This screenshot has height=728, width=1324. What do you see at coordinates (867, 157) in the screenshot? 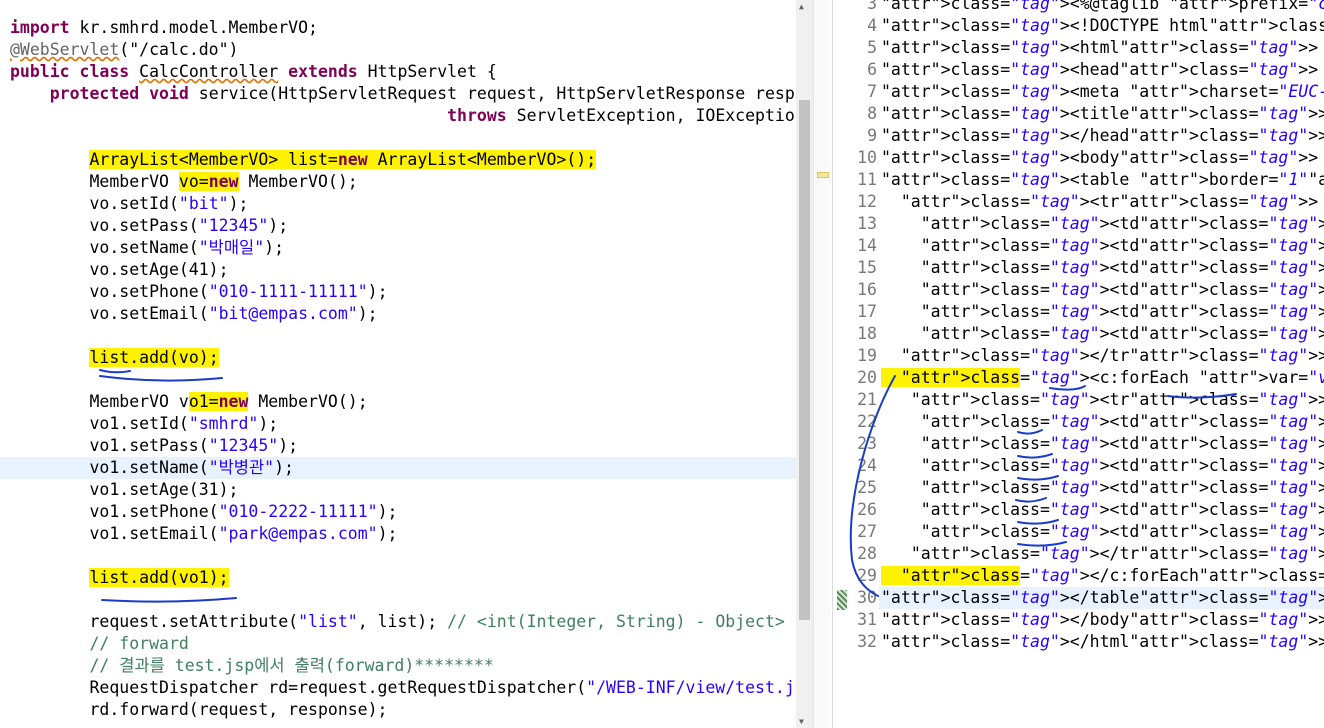
I see `line-number: 10` at bounding box center [867, 157].